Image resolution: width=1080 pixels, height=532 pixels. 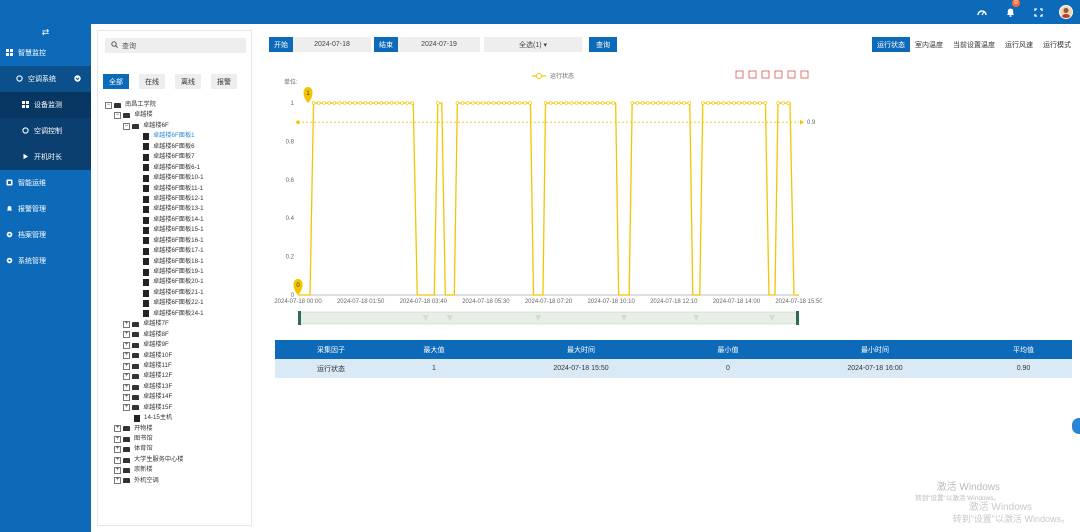 I want to click on tree-node: 卓越楼6F面板17-1, so click(x=154, y=251).